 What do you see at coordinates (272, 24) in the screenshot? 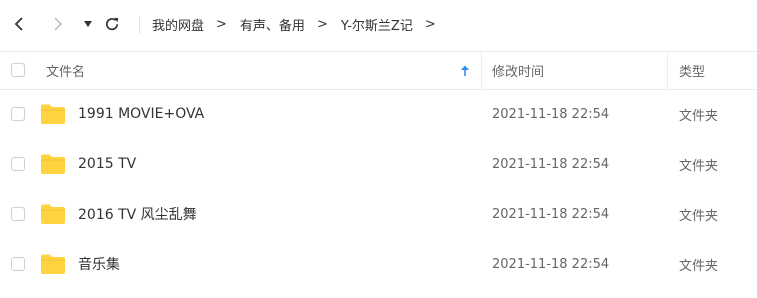
I see `breadcrumb-item-backup: 有声、备用` at bounding box center [272, 24].